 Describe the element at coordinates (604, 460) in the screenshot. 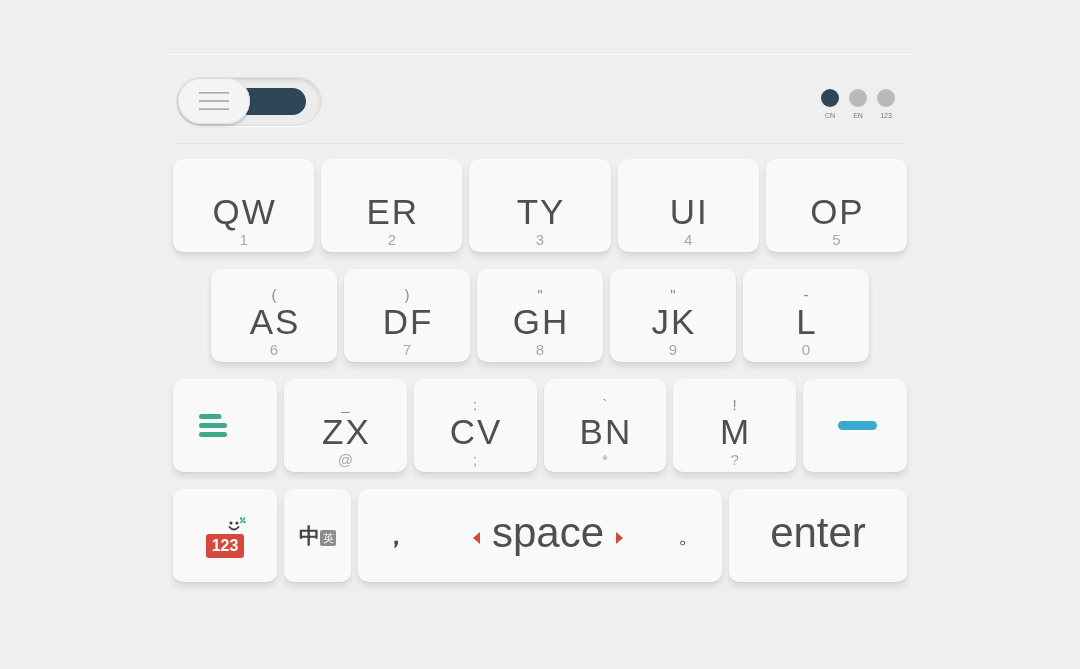

I see `key-hint: *` at that location.